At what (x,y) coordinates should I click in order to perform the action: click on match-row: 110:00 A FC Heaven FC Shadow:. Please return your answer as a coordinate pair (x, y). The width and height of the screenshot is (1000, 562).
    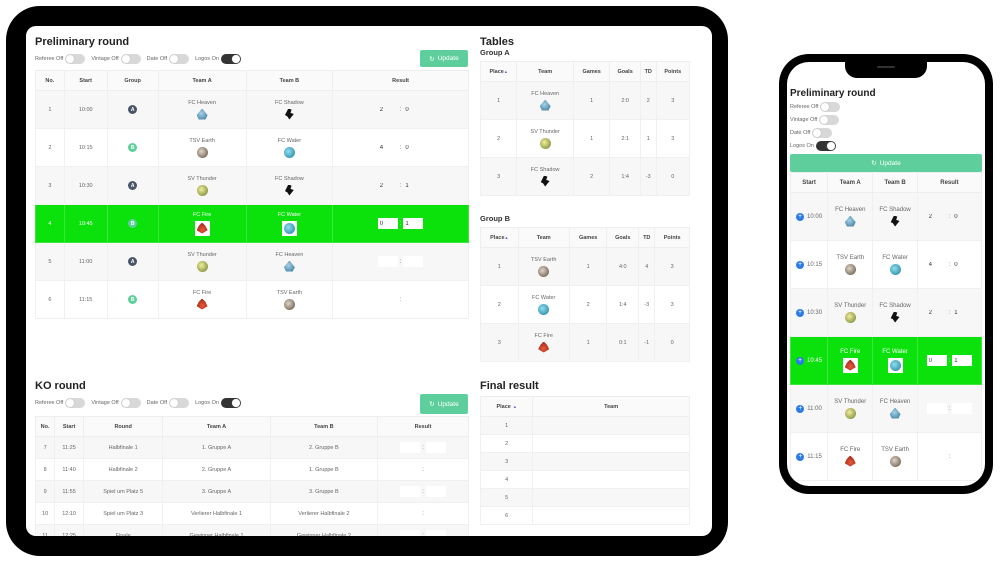
    Looking at the image, I should click on (252, 109).